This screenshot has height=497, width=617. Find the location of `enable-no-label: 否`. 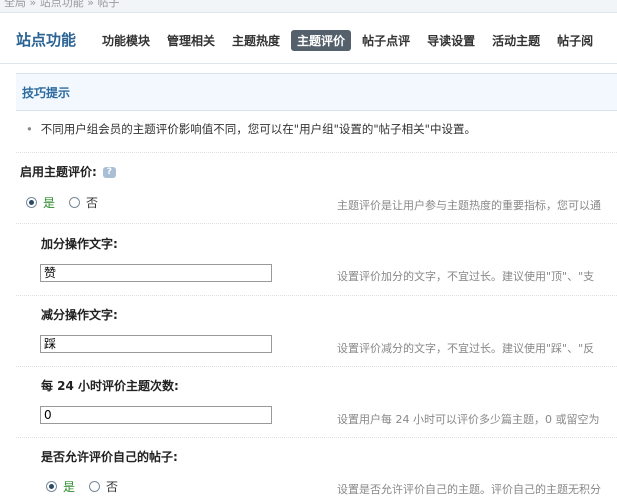

enable-no-label: 否 is located at coordinates (92, 203).